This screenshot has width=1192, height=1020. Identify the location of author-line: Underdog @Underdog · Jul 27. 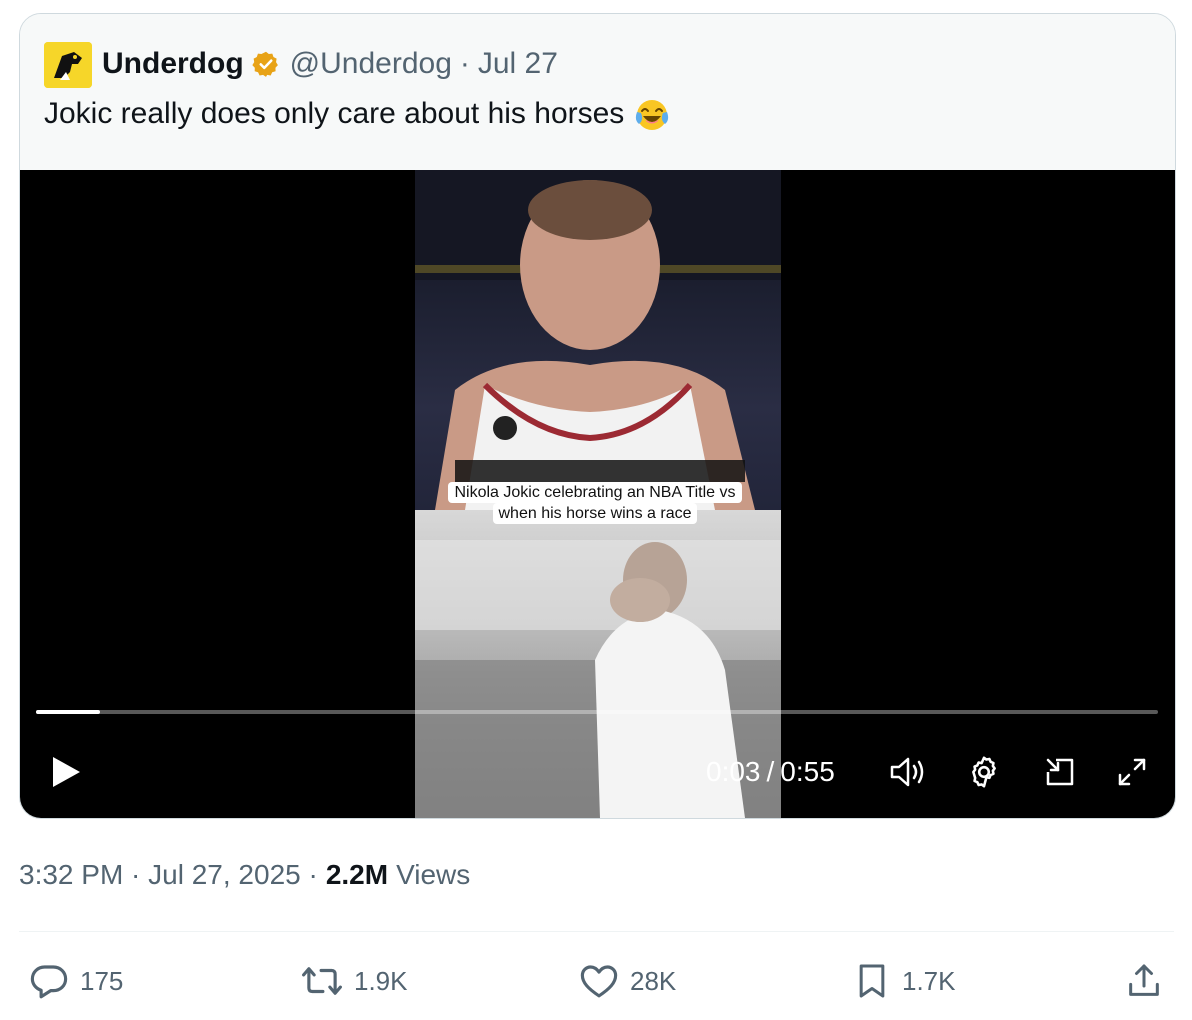
(330, 64).